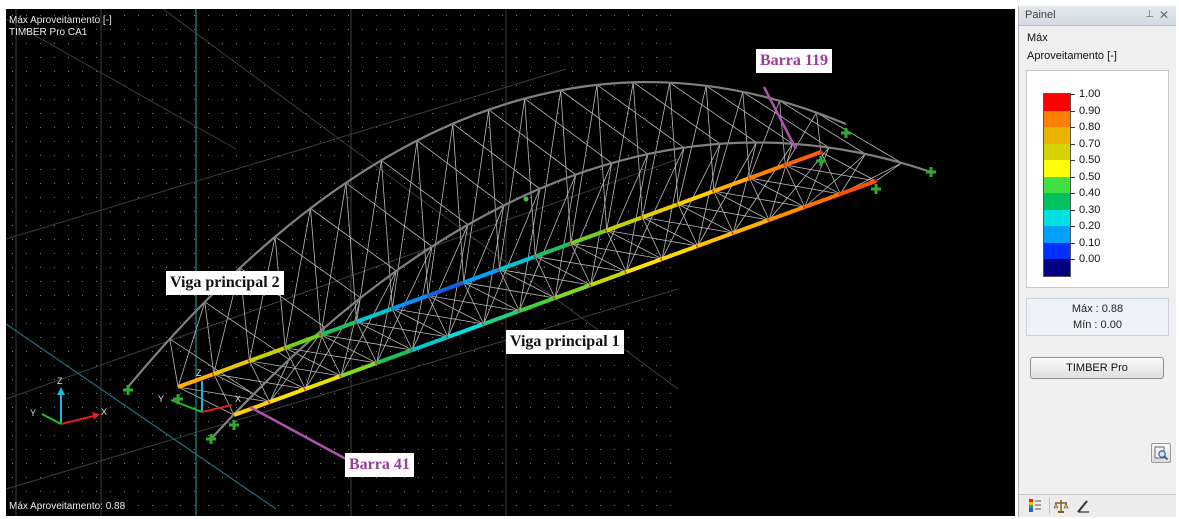 This screenshot has height=519, width=1179. What do you see at coordinates (794, 61) in the screenshot?
I see `callout-barra-119: Barra 119` at bounding box center [794, 61].